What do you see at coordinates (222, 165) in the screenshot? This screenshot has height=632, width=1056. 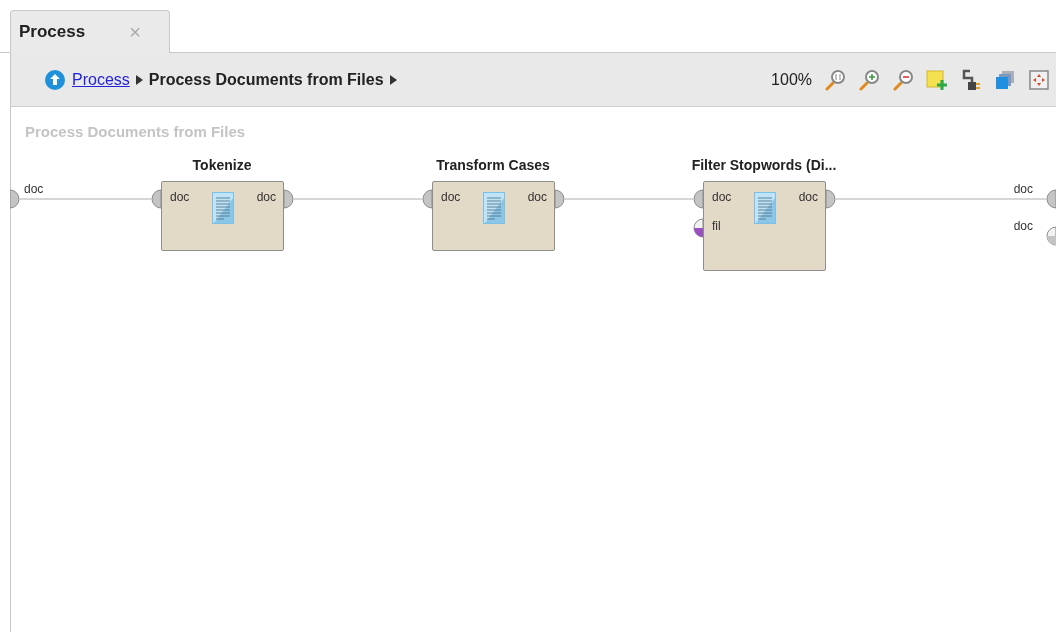 I see `operator-title: Tokenize` at bounding box center [222, 165].